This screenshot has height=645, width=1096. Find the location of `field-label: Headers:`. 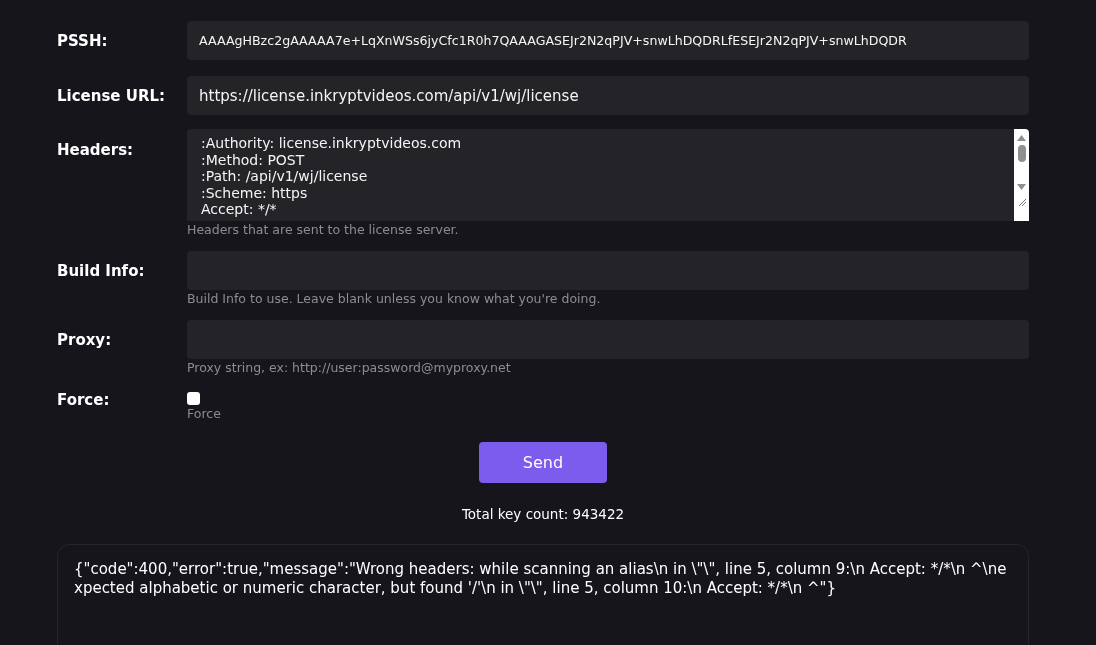

field-label: Headers: is located at coordinates (96, 150).